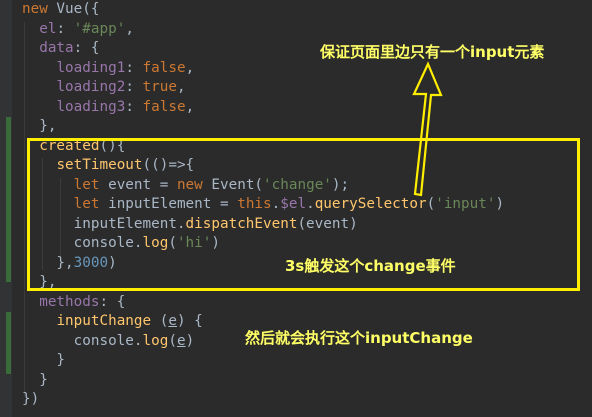 This screenshot has width=592, height=417. Describe the element at coordinates (432, 52) in the screenshot. I see `annotation-top: 保证页面里边只有一个input元素` at that location.